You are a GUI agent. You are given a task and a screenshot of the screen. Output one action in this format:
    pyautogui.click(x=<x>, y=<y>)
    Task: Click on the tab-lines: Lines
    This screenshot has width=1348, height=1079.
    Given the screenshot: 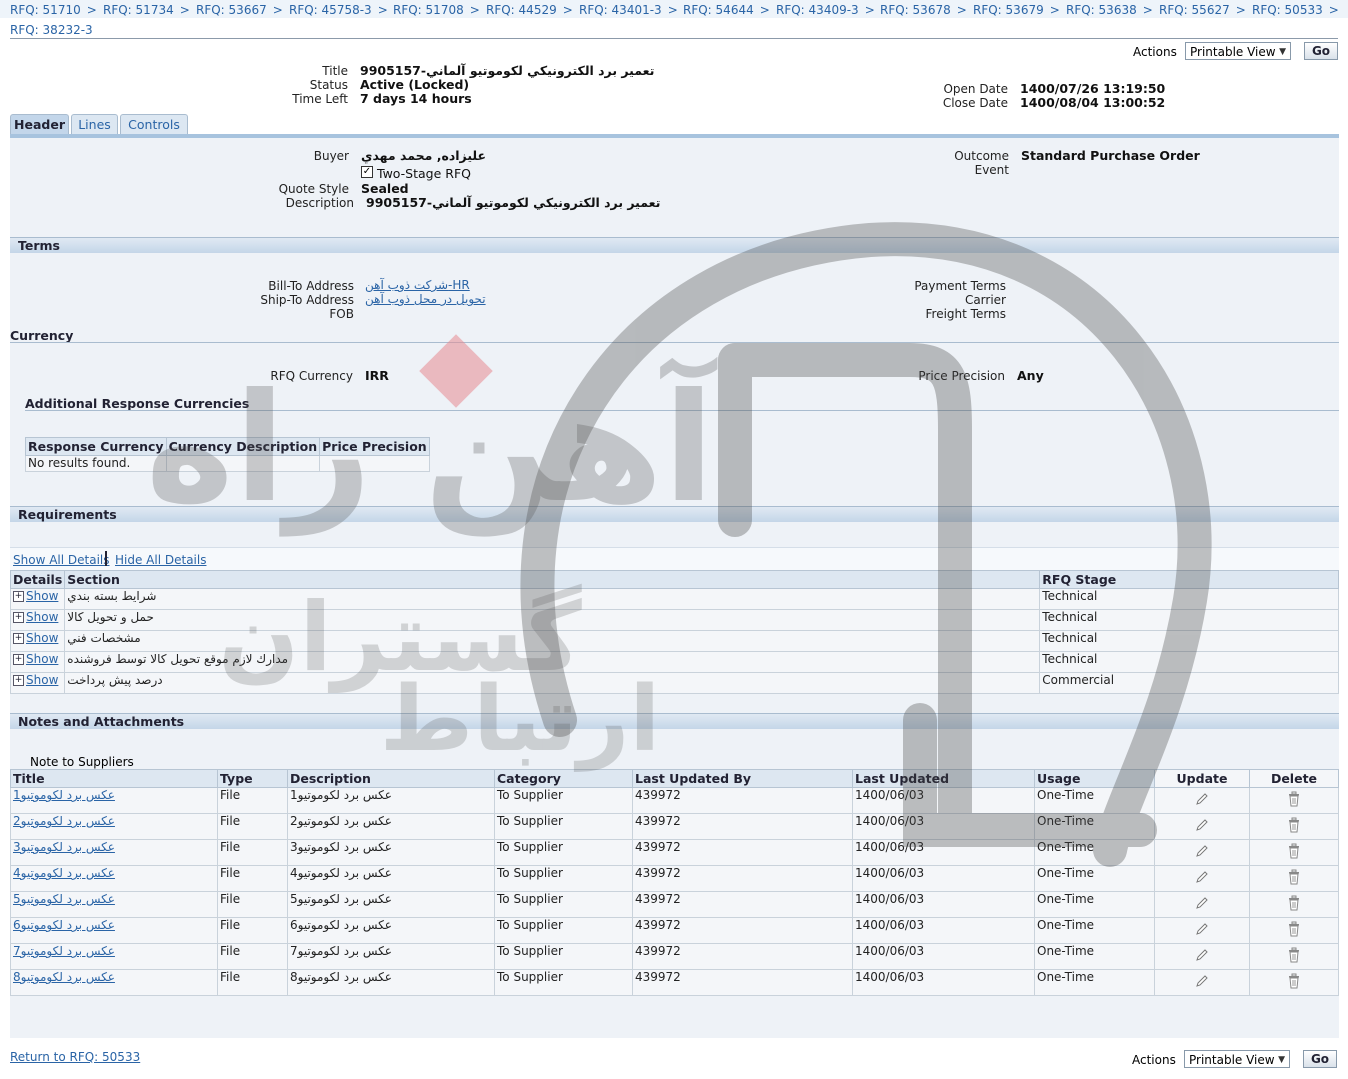 What is the action you would take?
    pyautogui.click(x=94, y=124)
    